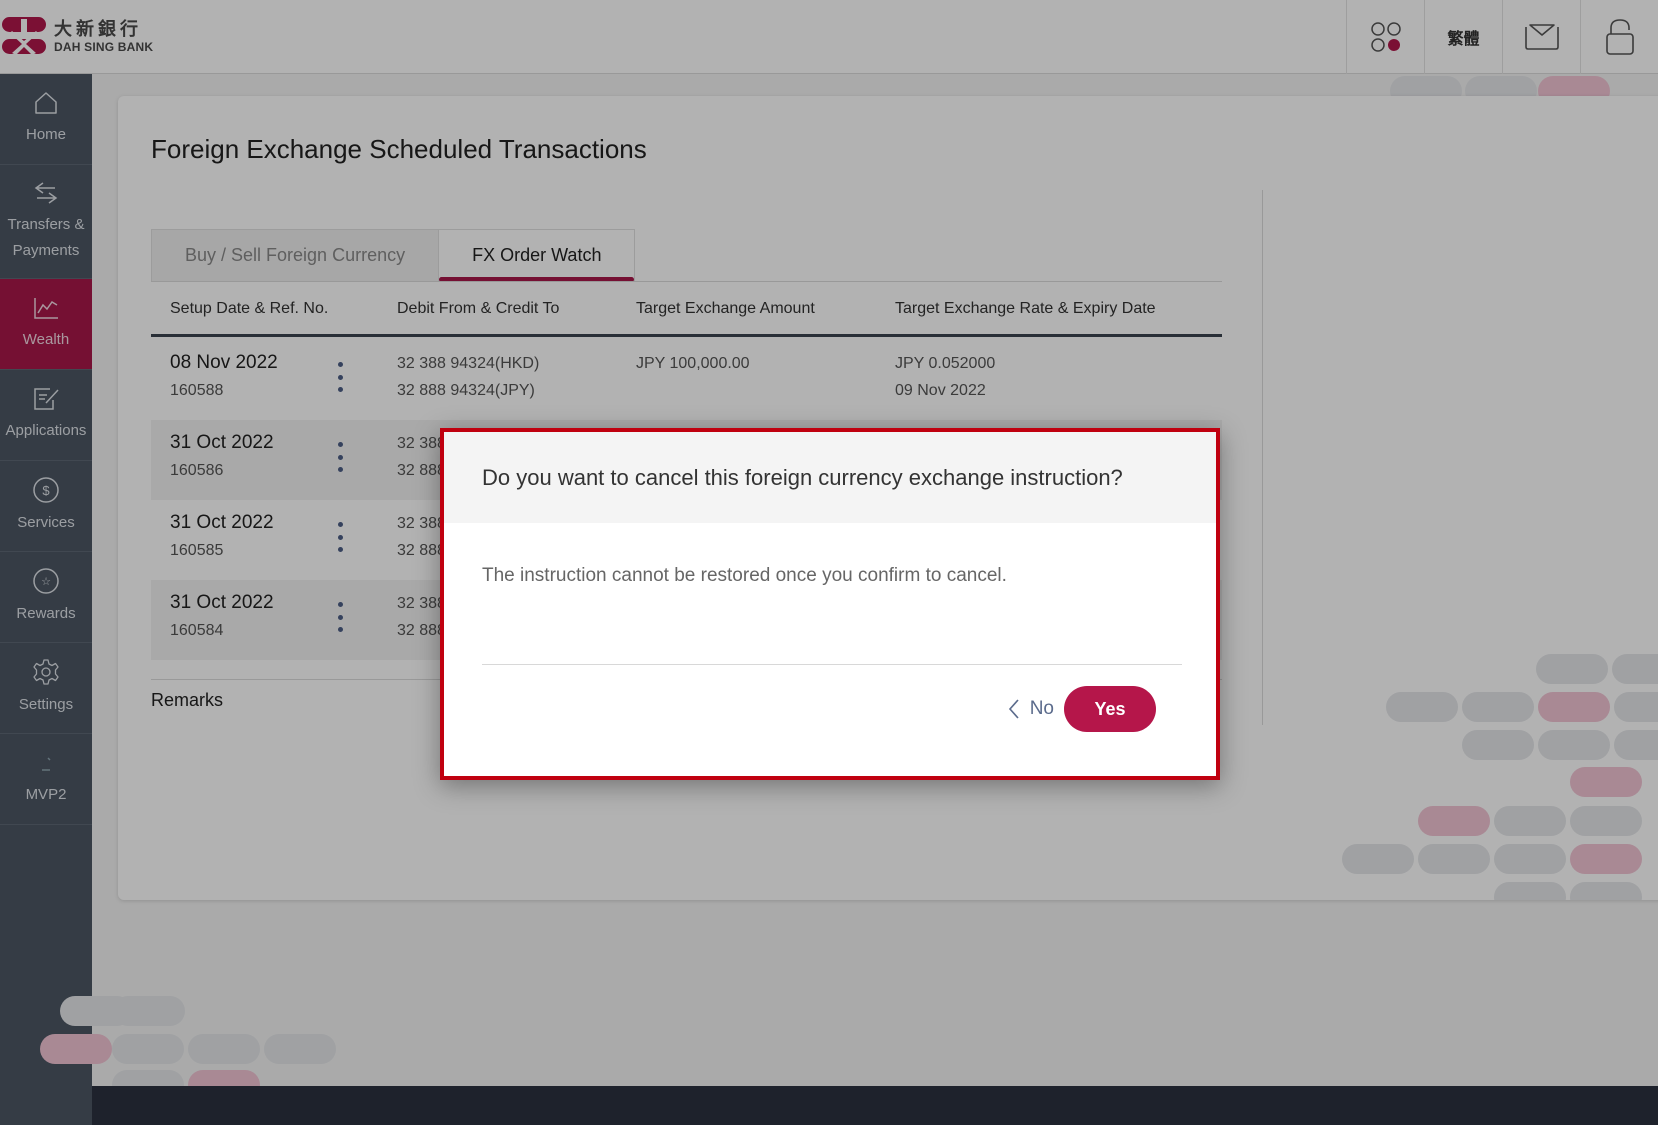 The height and width of the screenshot is (1125, 1658). Describe the element at coordinates (1041, 708) in the screenshot. I see `no-button-label: No` at that location.